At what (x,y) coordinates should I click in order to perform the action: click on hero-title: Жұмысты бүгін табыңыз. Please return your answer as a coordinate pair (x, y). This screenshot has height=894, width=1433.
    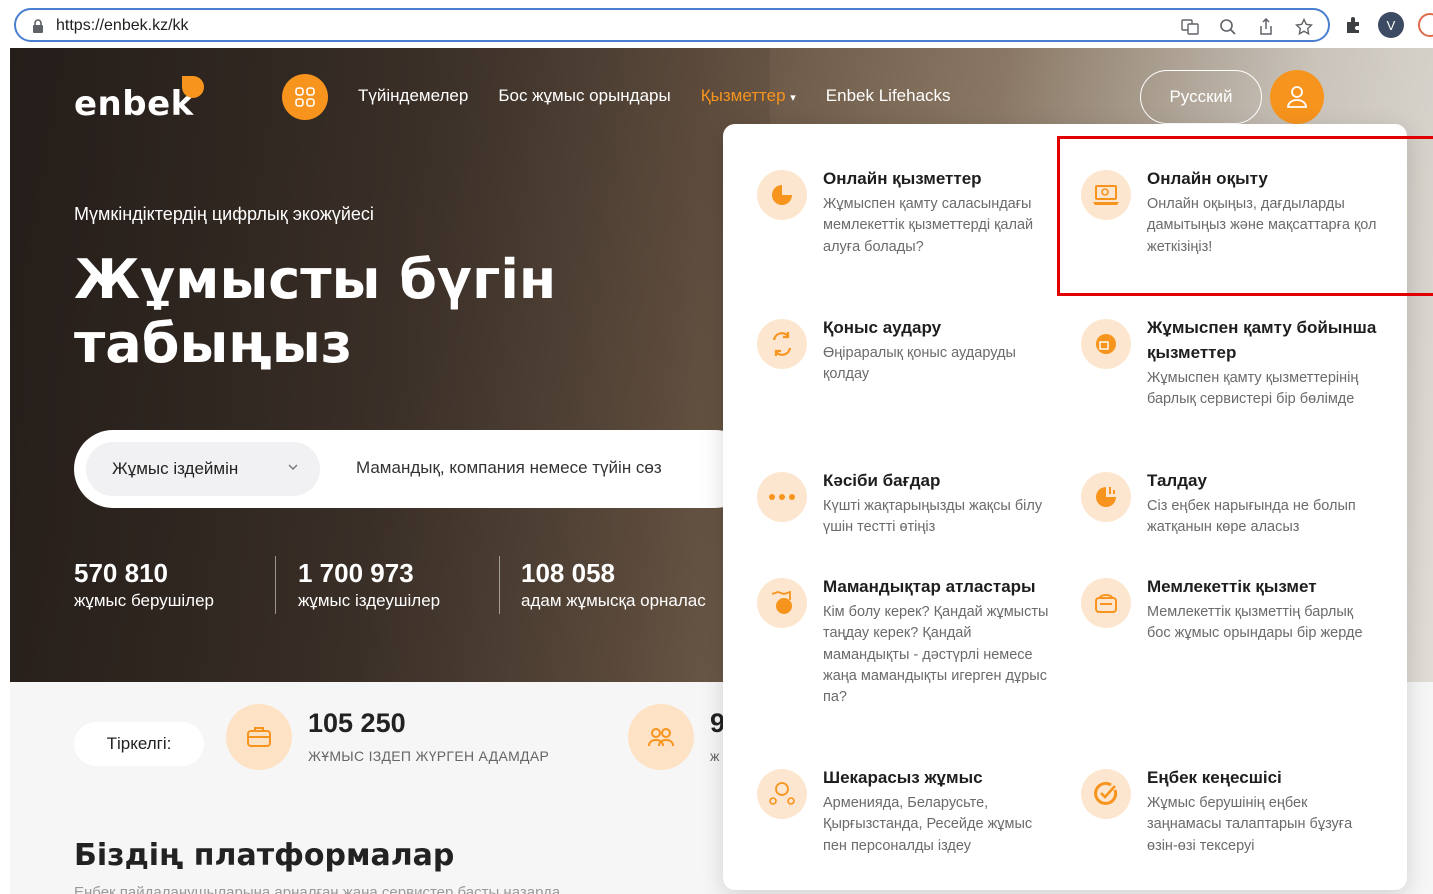
    Looking at the image, I should click on (315, 311).